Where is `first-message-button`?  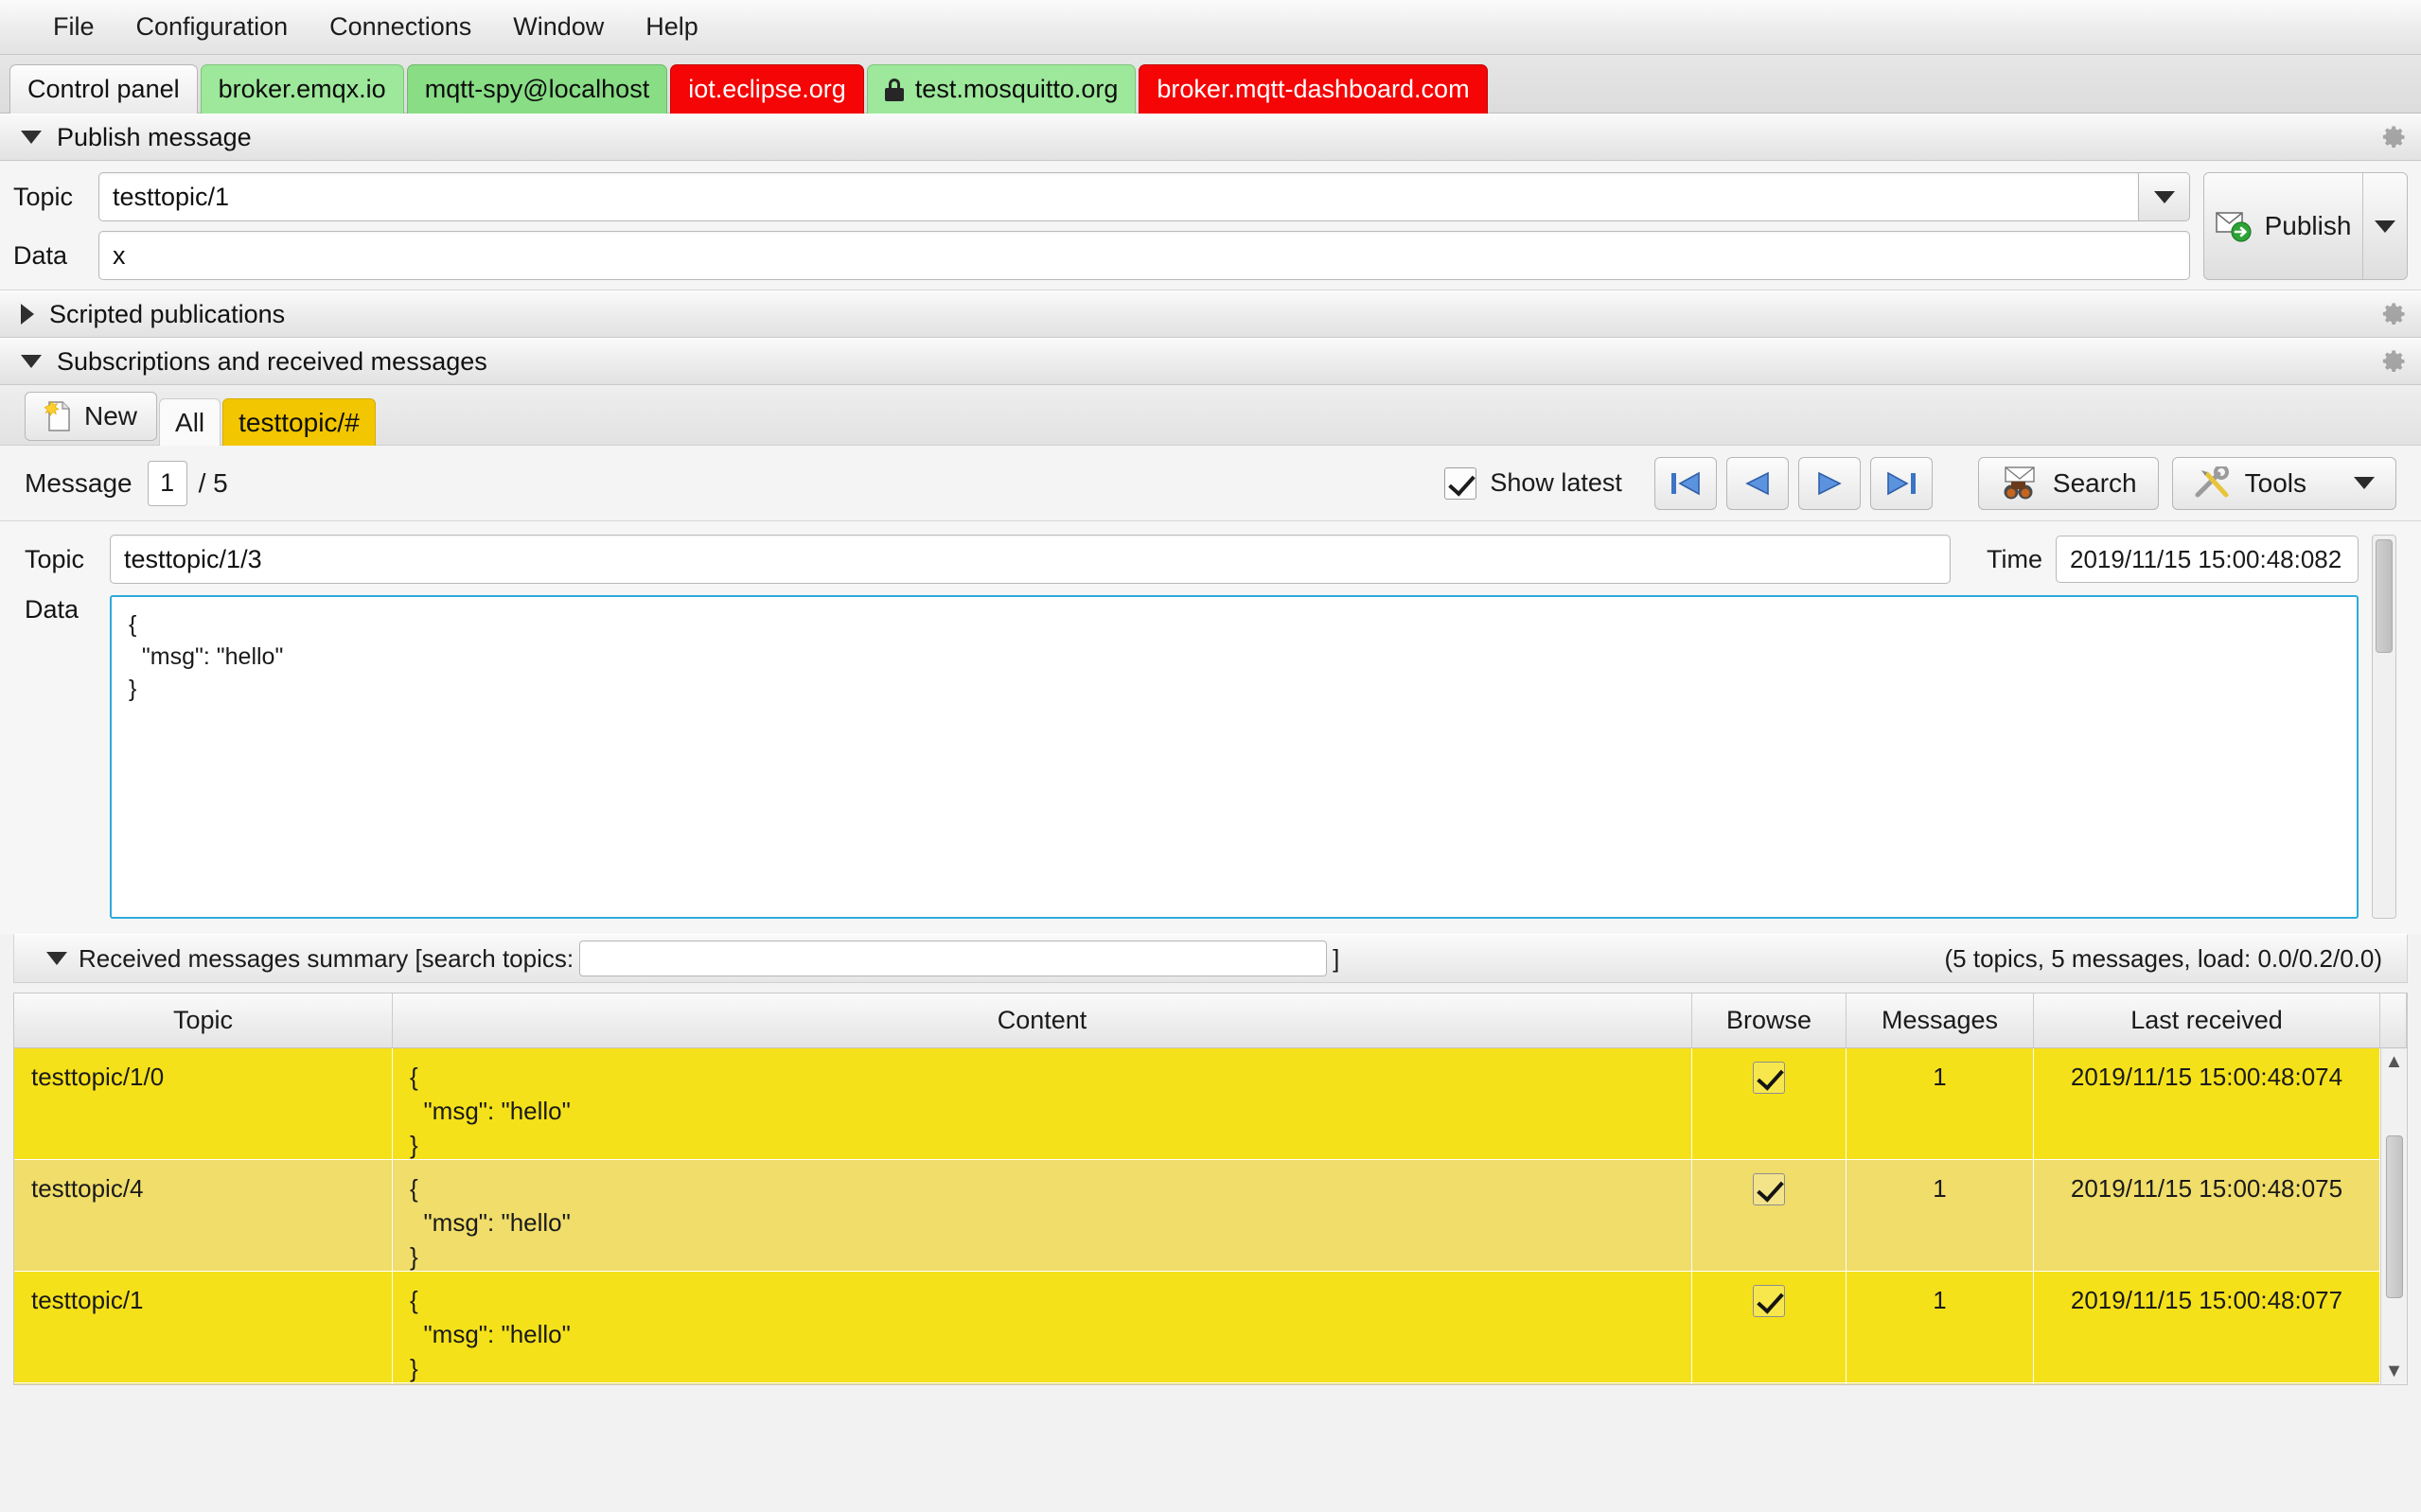 first-message-button is located at coordinates (1685, 483).